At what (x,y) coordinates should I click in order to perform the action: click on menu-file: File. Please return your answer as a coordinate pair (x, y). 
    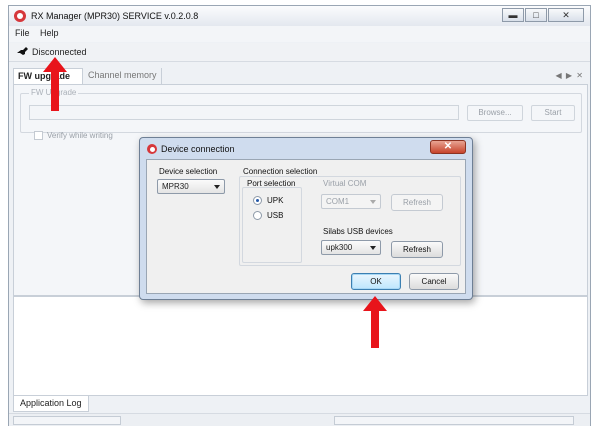
    Looking at the image, I should click on (22, 33).